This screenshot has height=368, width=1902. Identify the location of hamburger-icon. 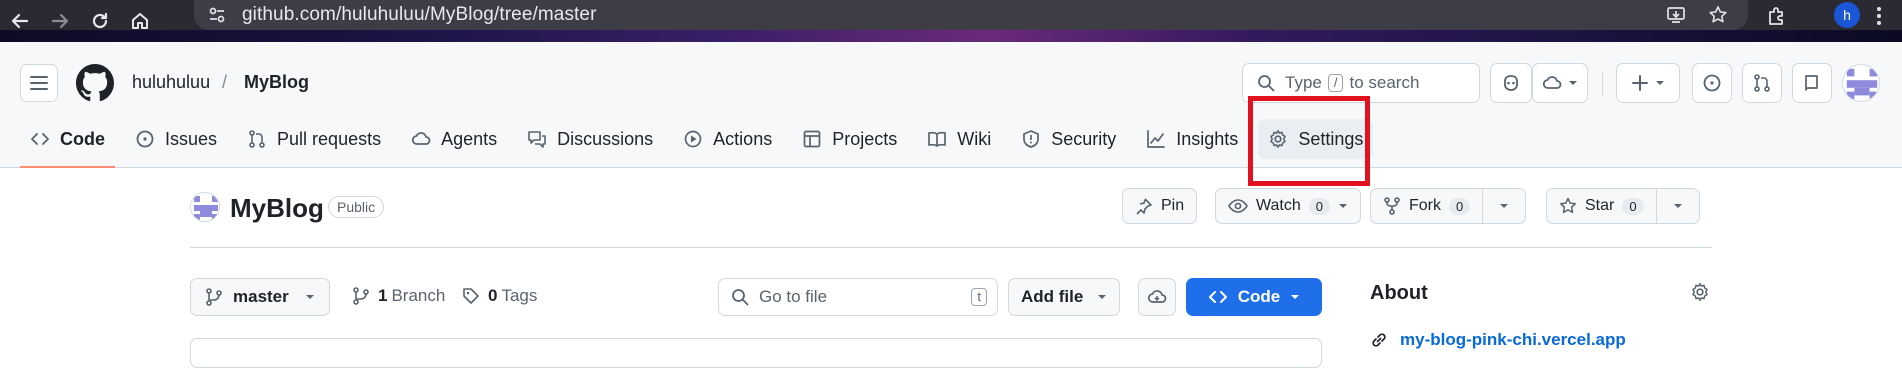
(39, 83).